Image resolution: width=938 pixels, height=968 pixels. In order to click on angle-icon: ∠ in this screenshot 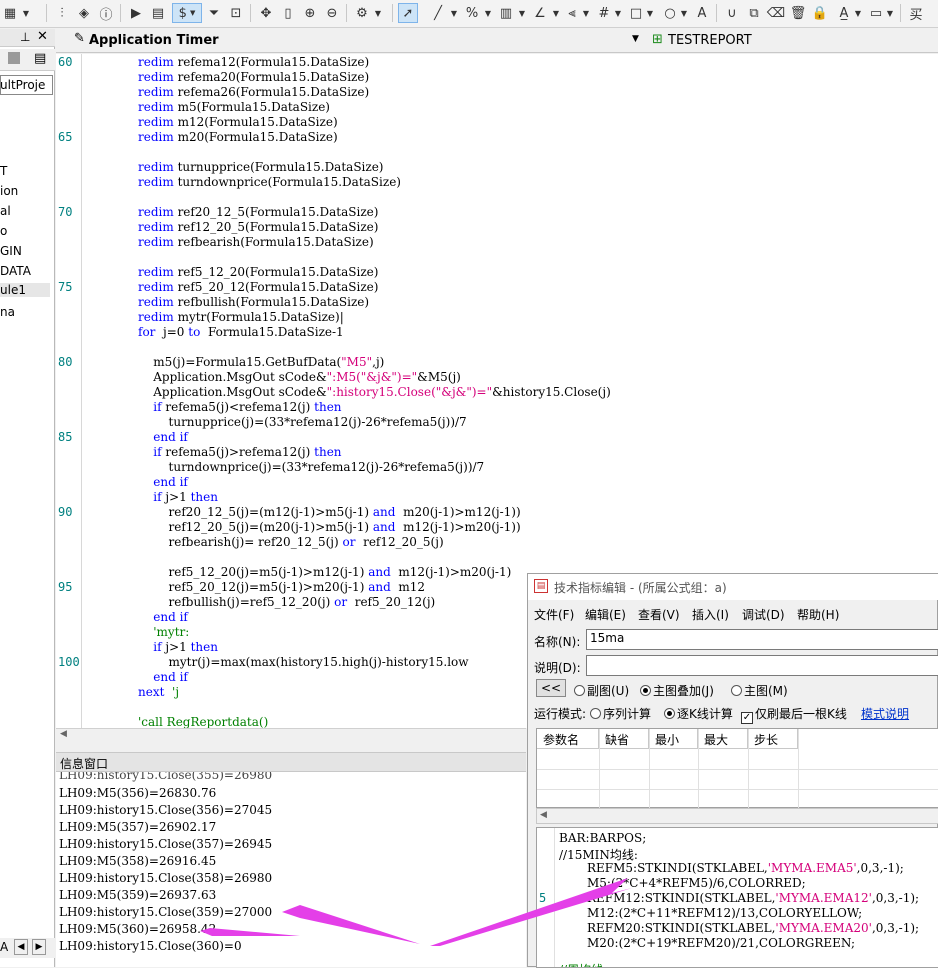, I will do `click(540, 13)`.